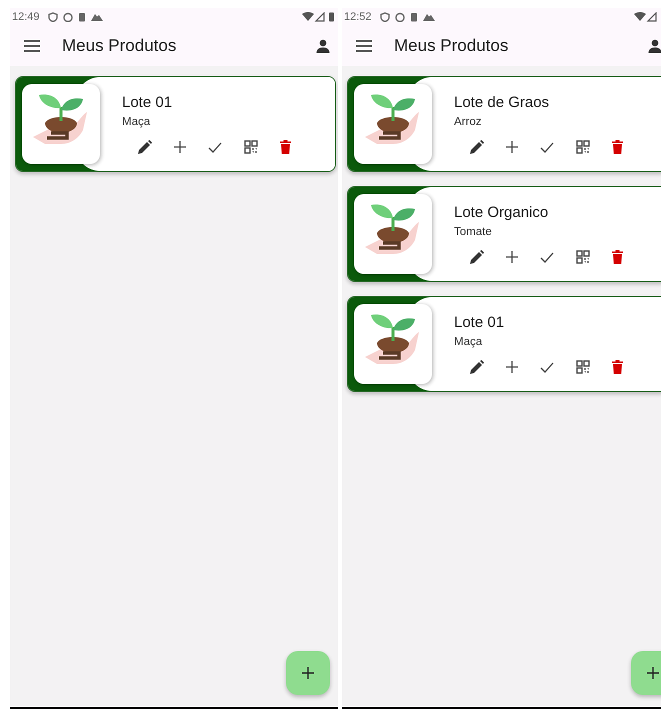 This screenshot has width=661, height=717. What do you see at coordinates (319, 17) in the screenshot?
I see `signal-battery-icons` at bounding box center [319, 17].